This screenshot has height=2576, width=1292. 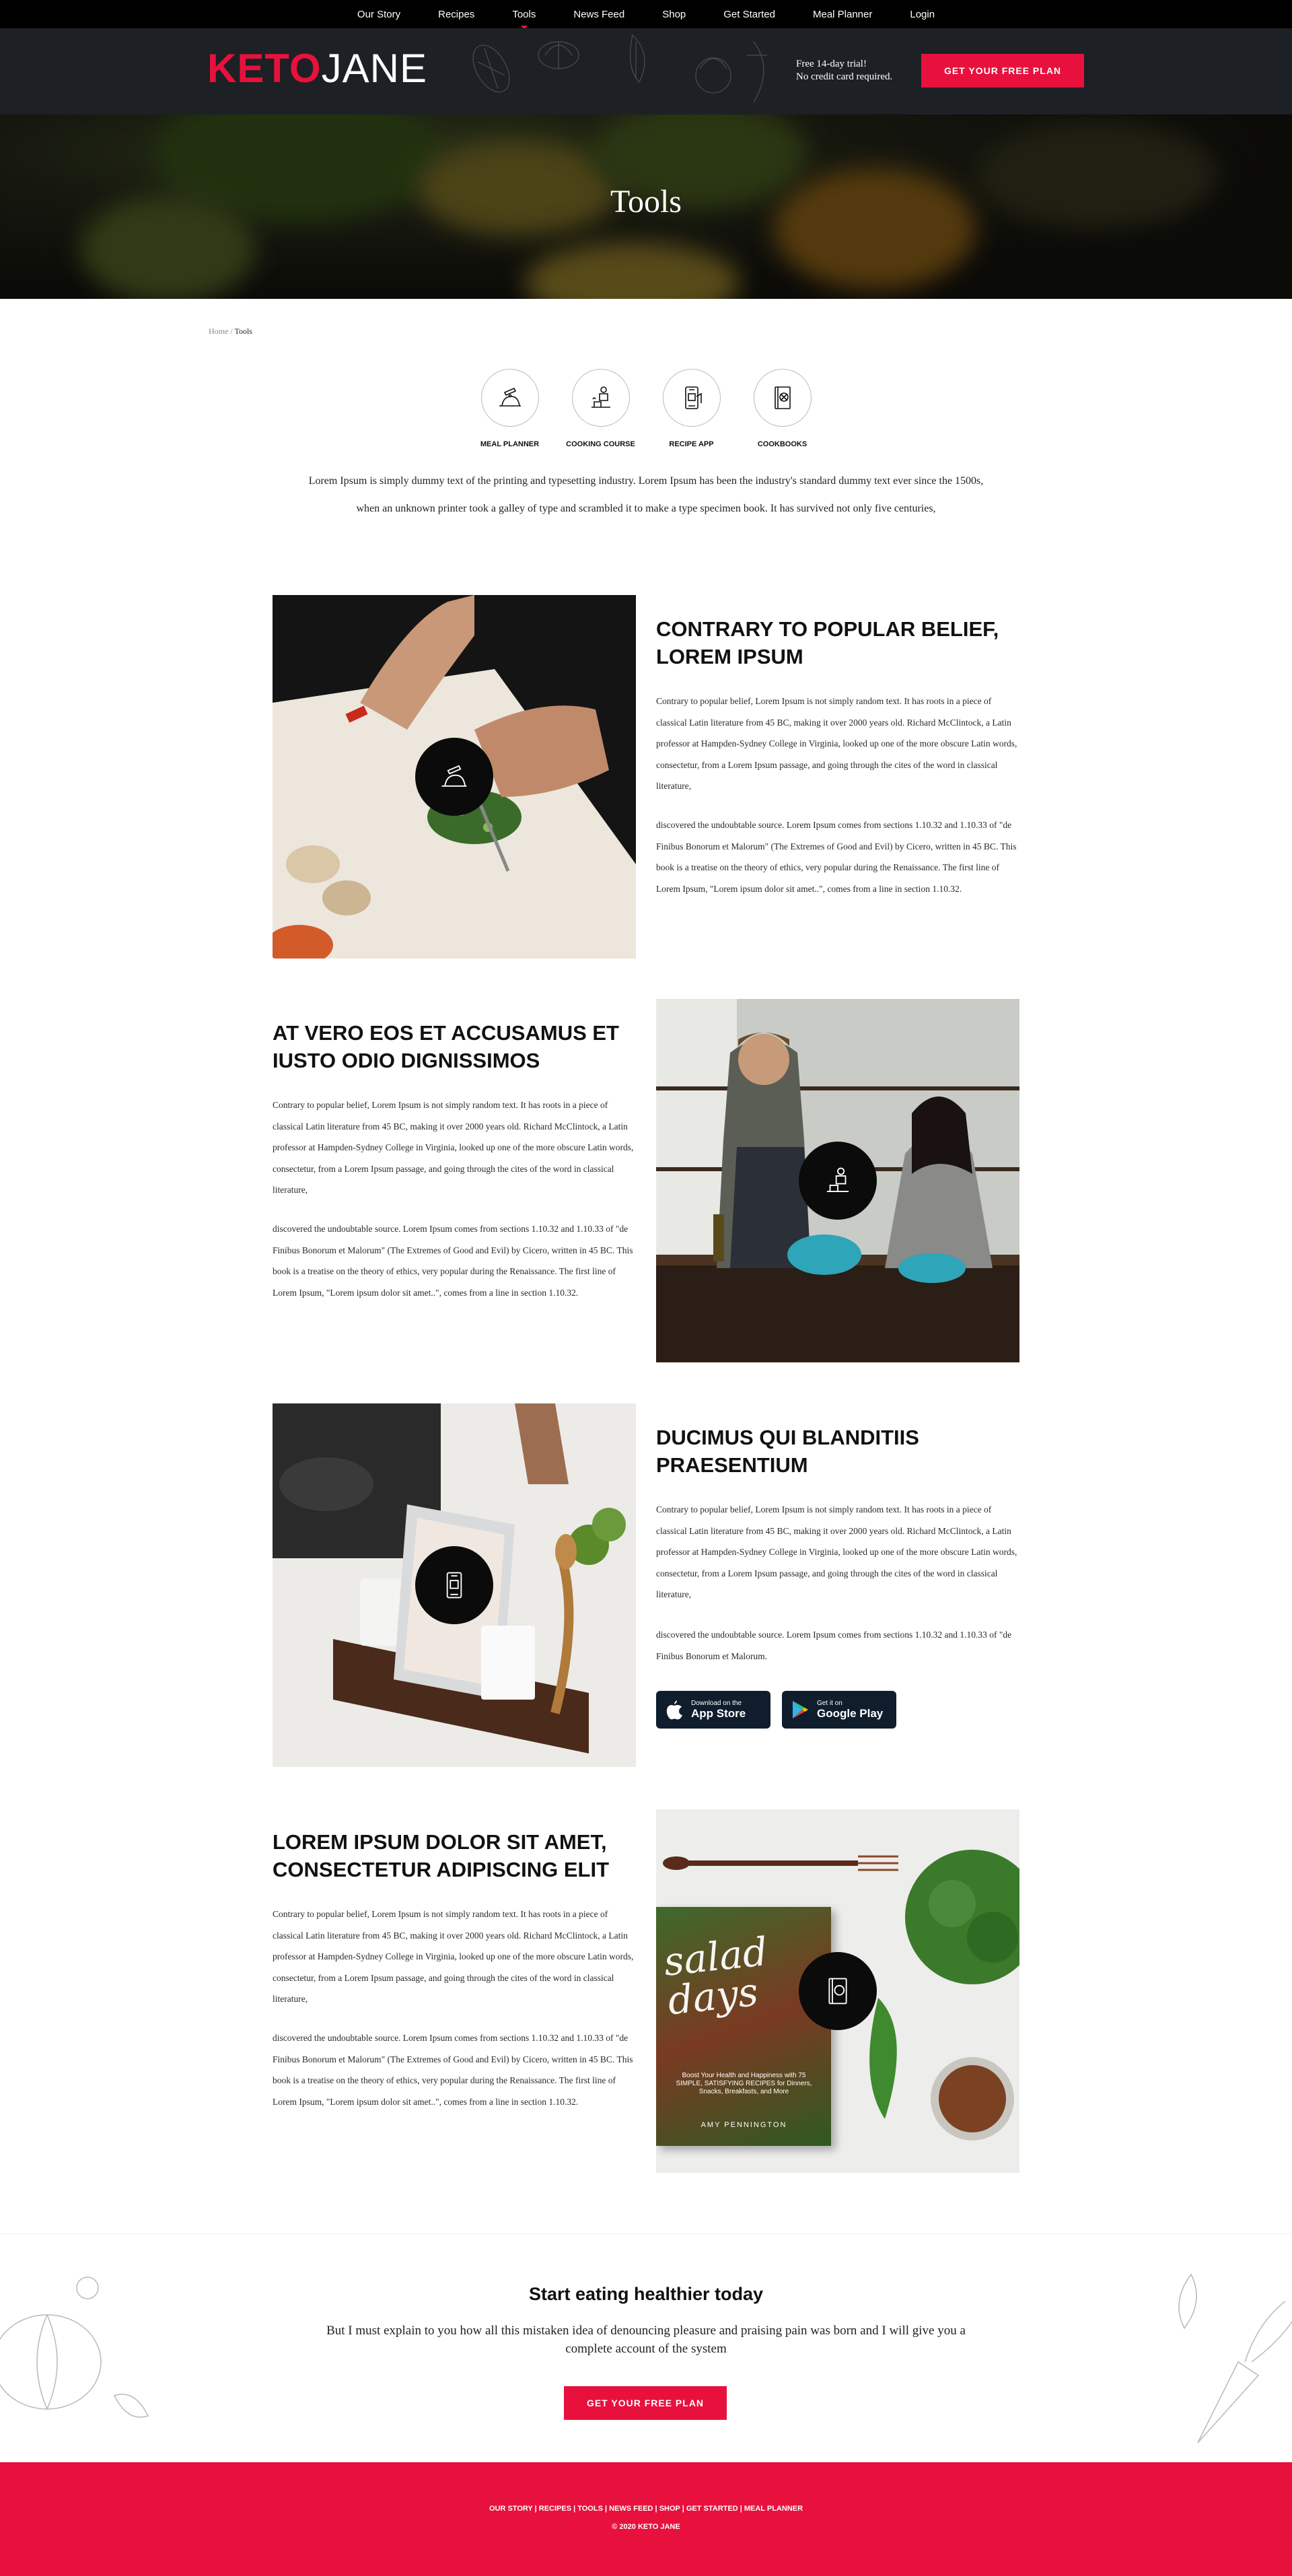 I want to click on nav-shop: Shop, so click(x=674, y=14).